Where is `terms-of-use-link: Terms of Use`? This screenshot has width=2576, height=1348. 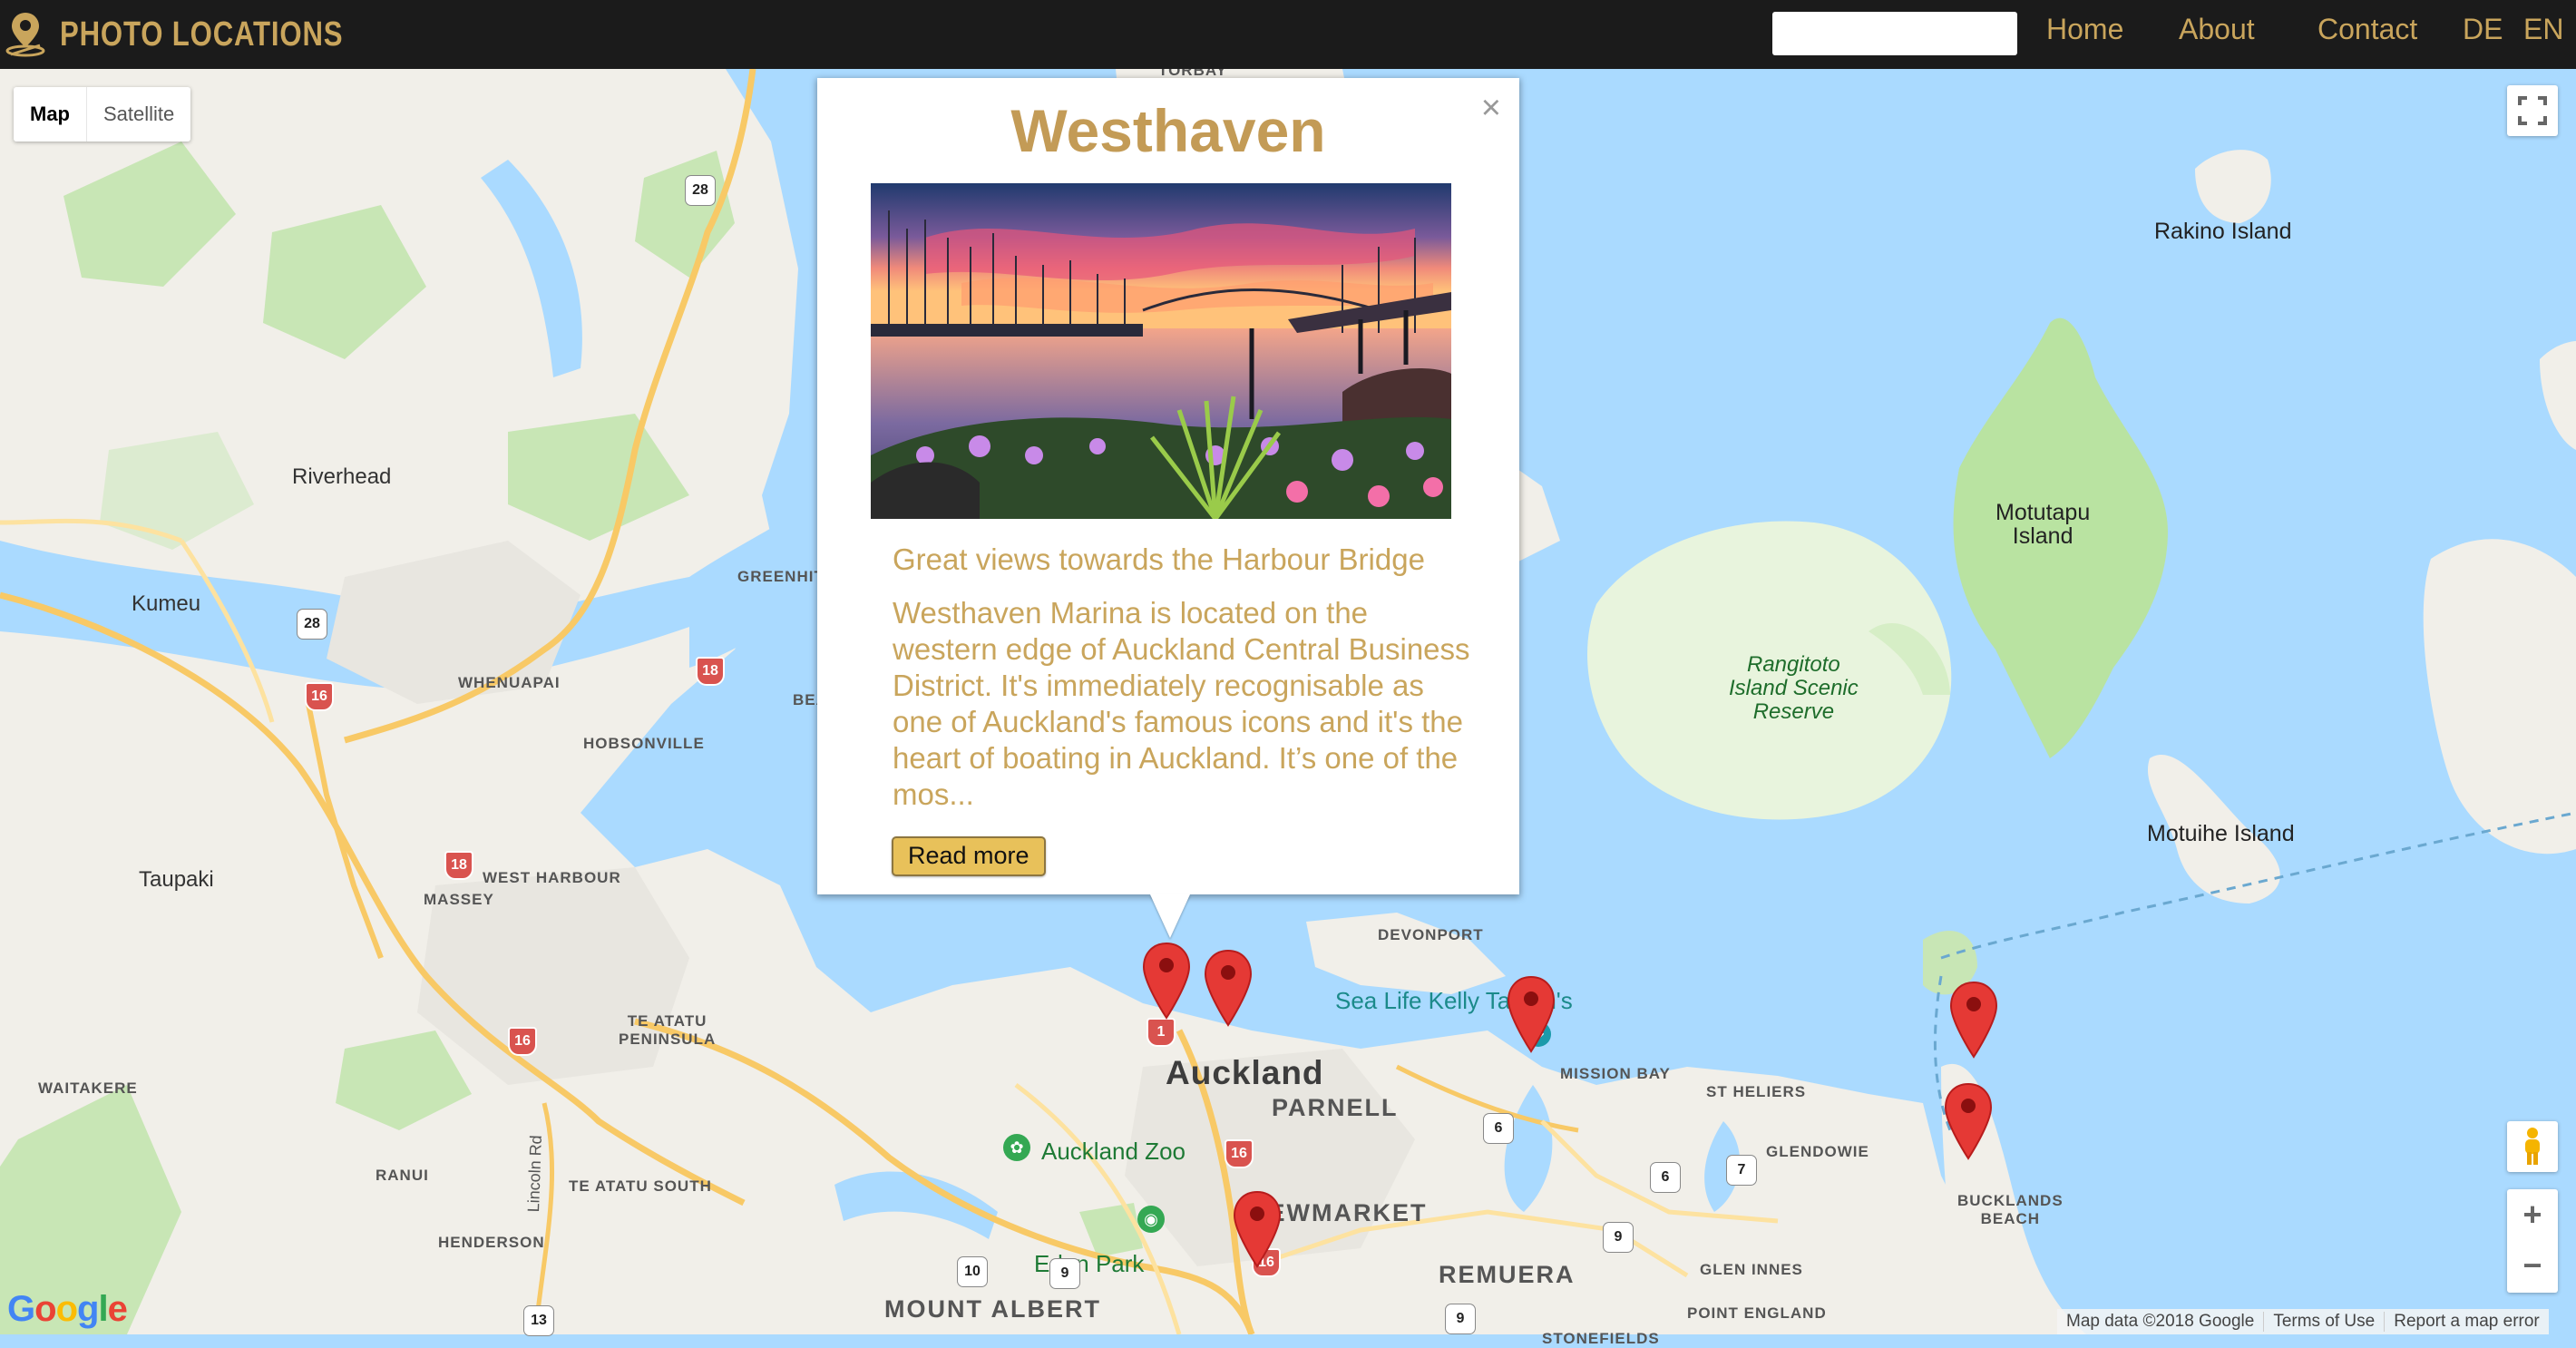 terms-of-use-link: Terms of Use is located at coordinates (2323, 1322).